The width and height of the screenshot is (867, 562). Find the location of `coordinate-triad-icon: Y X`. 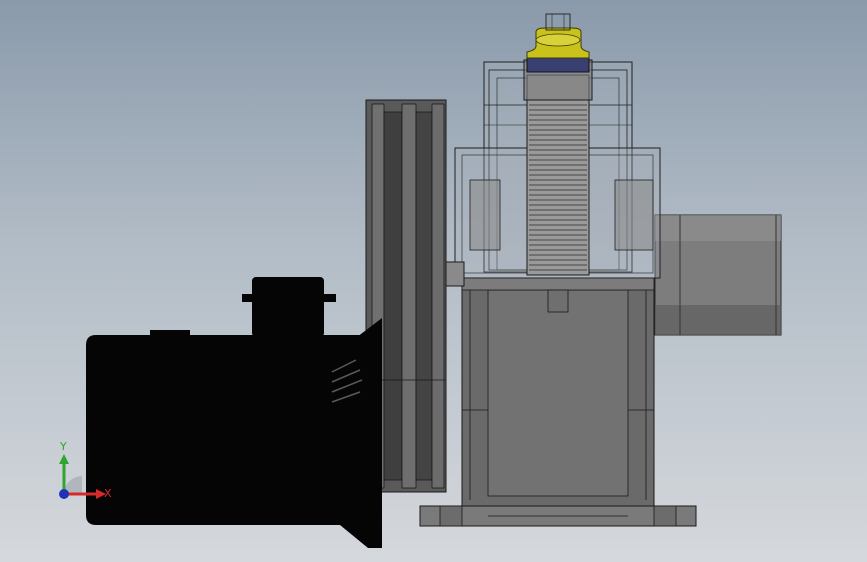

coordinate-triad-icon: Y X is located at coordinates (84, 476).